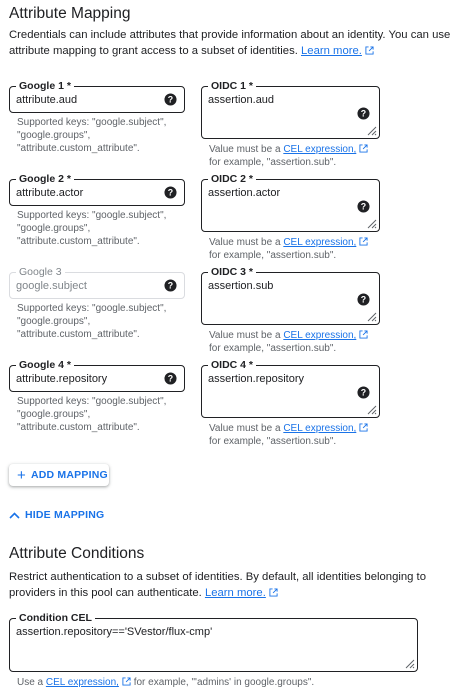 This screenshot has height=695, width=473. I want to click on google-1-field: Google 1 * attribute.aud ?, so click(97, 96).